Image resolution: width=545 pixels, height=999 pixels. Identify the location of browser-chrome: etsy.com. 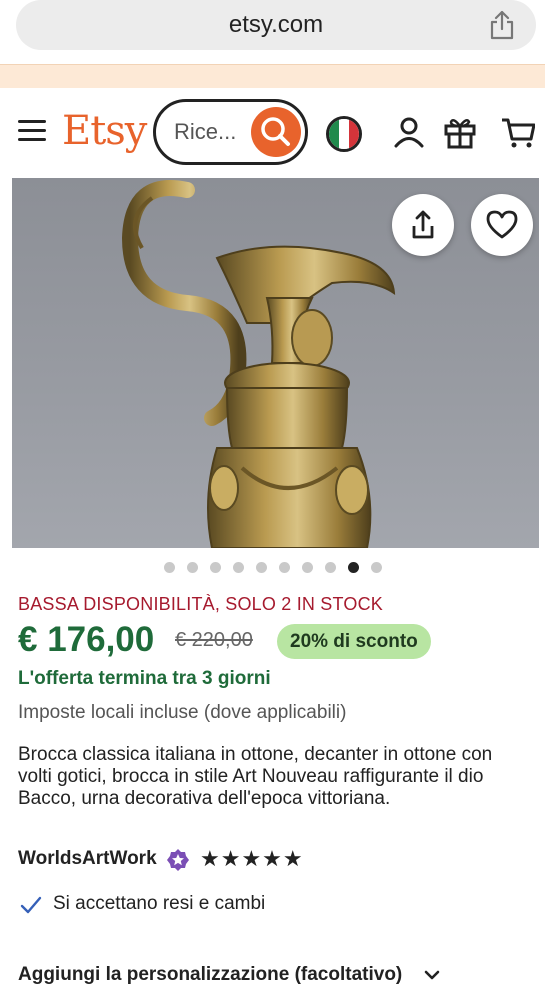
(272, 32).